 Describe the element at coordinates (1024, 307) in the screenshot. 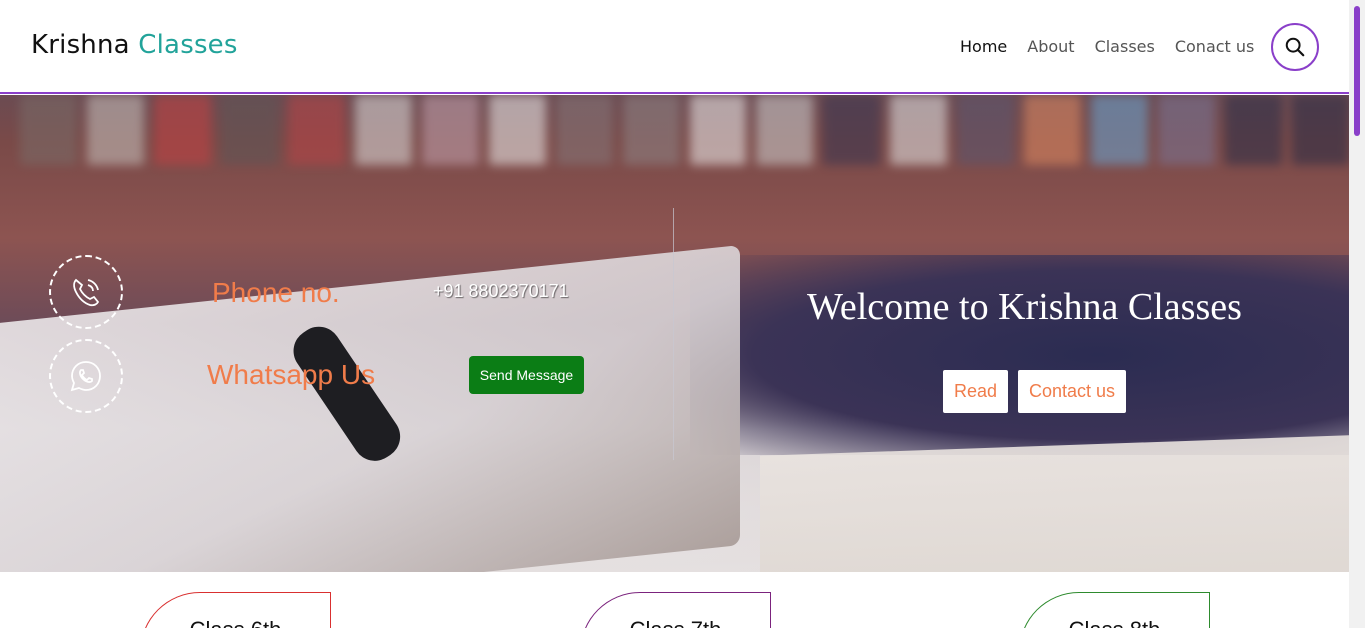

I see `welcome-heading: Welcome to Krishna Classes` at that location.